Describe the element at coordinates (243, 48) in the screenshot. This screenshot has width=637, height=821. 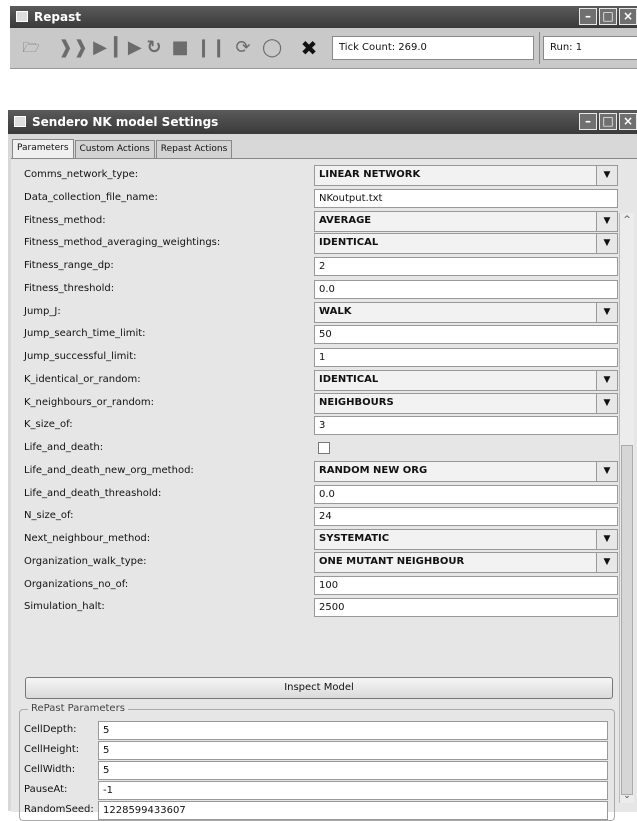
I see `setup-icon: ⟳` at that location.